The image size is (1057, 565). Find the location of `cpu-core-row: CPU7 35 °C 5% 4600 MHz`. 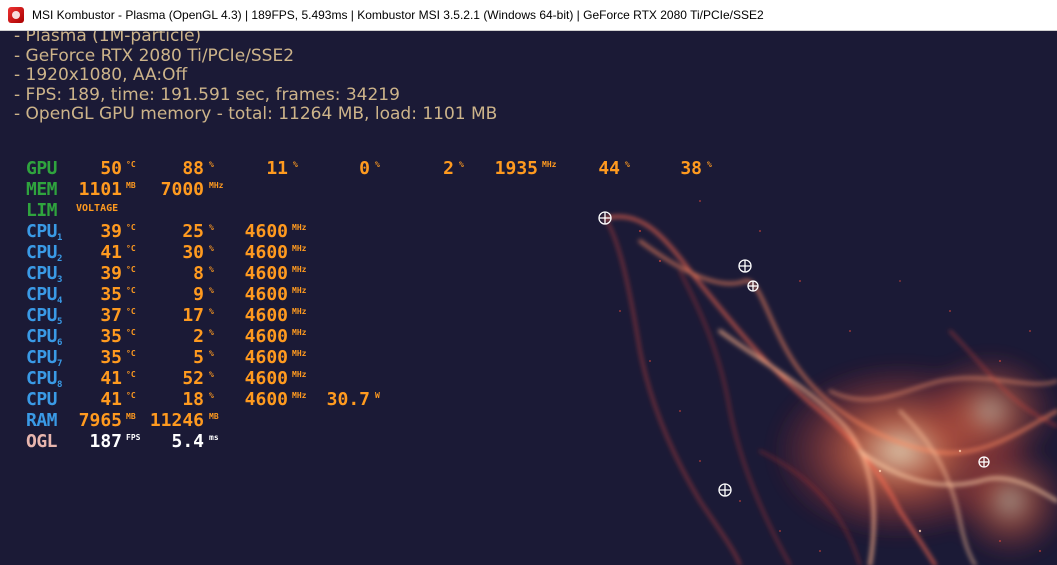

cpu-core-row: CPU7 35 °C 5% 4600 MHz is located at coordinates (166, 358).